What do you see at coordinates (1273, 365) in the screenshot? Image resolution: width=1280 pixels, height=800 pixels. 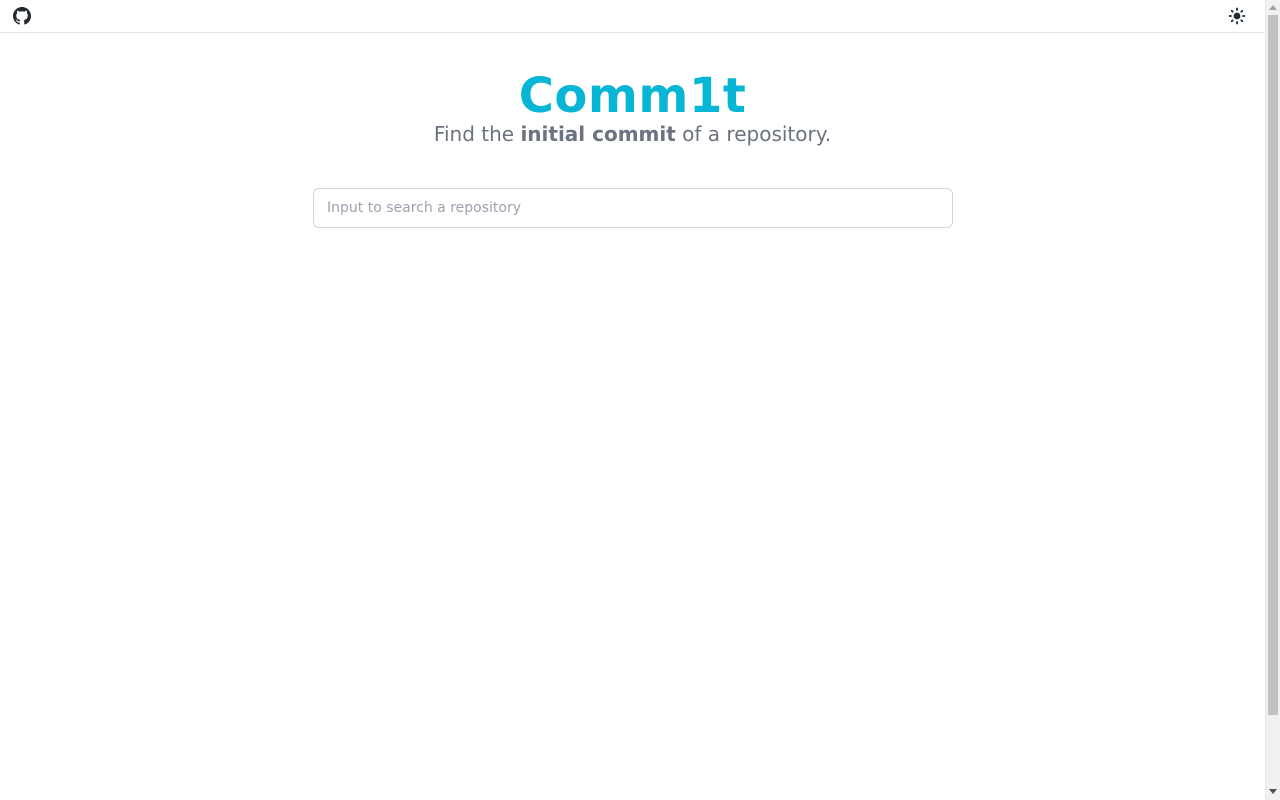 I see `scrollbar-thumb` at bounding box center [1273, 365].